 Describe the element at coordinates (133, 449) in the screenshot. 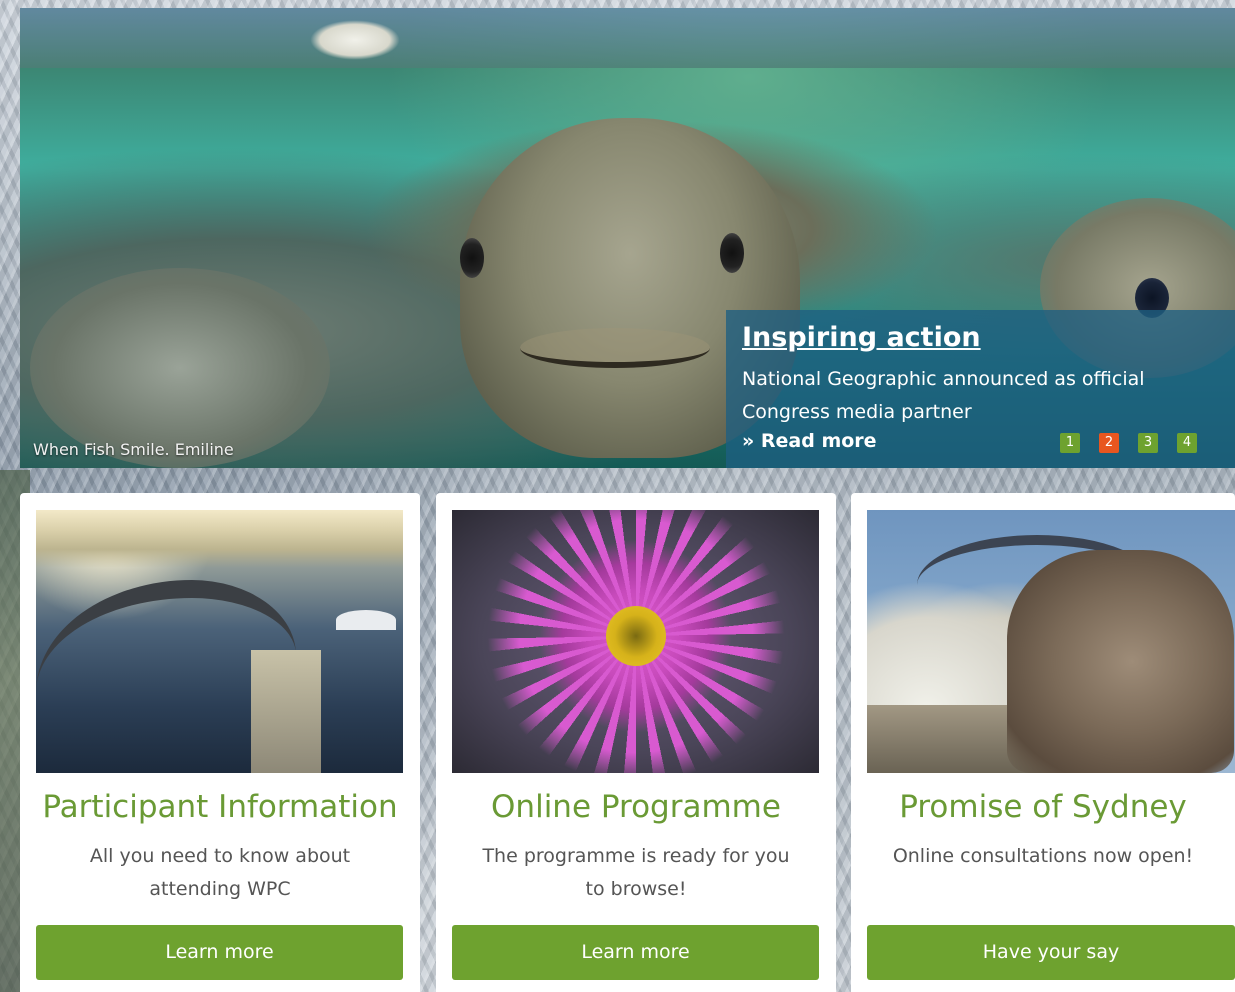

I see `photo-caption: When Fish Smile. Emiline` at that location.